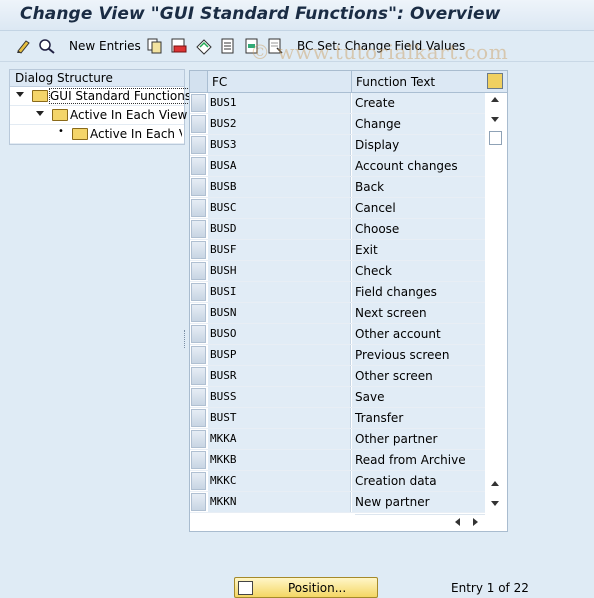  I want to click on select-all-icon, so click(228, 46).